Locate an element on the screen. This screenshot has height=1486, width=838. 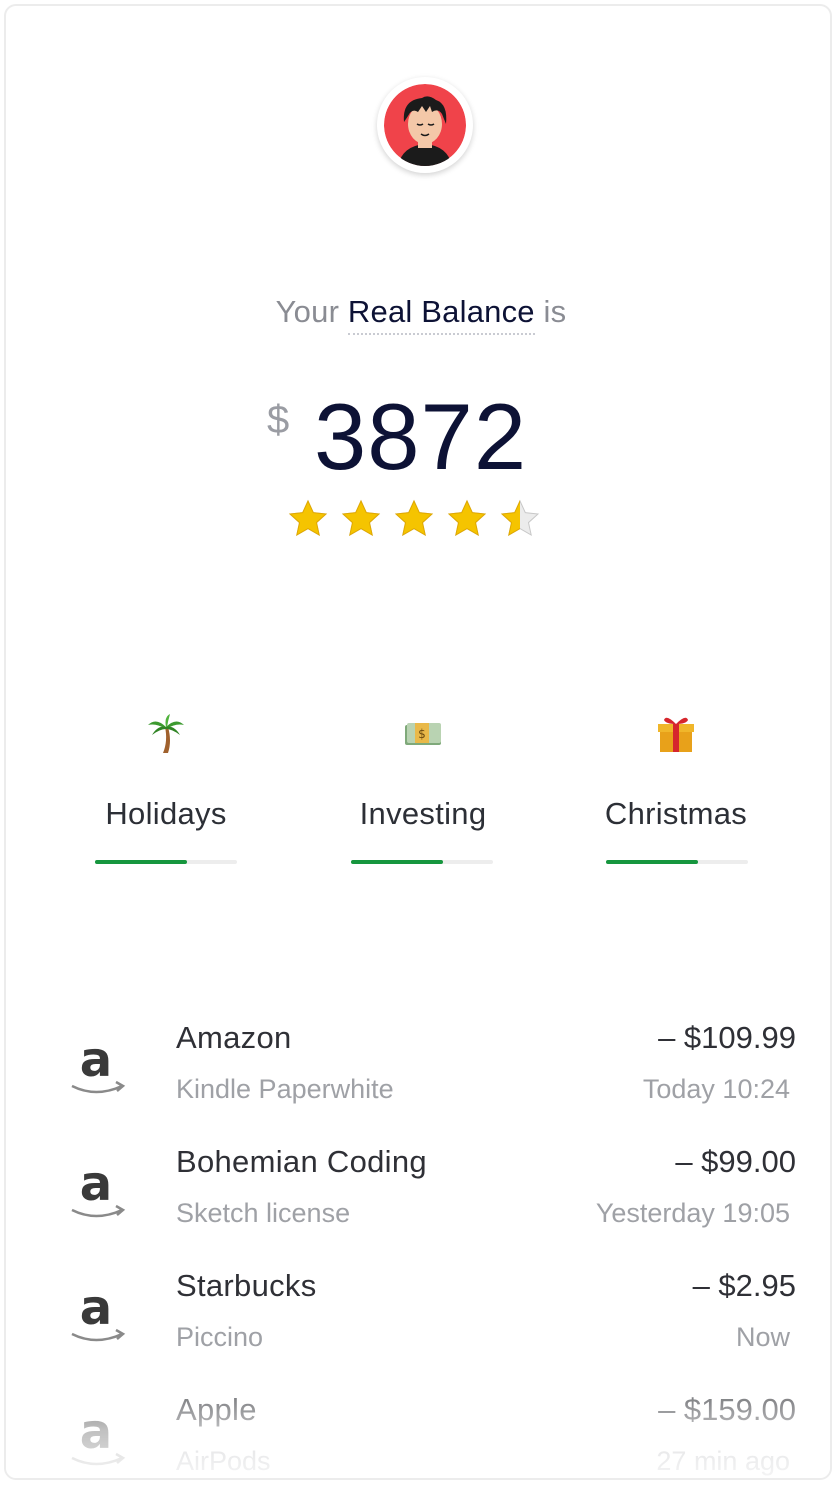
transaction-amount: – $159.00 is located at coordinates (727, 1409).